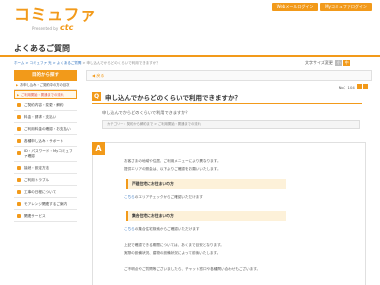 The width and height of the screenshot is (380, 285). What do you see at coordinates (67, 27) in the screenshot?
I see `logo-ctc: ctc` at bounding box center [67, 27].